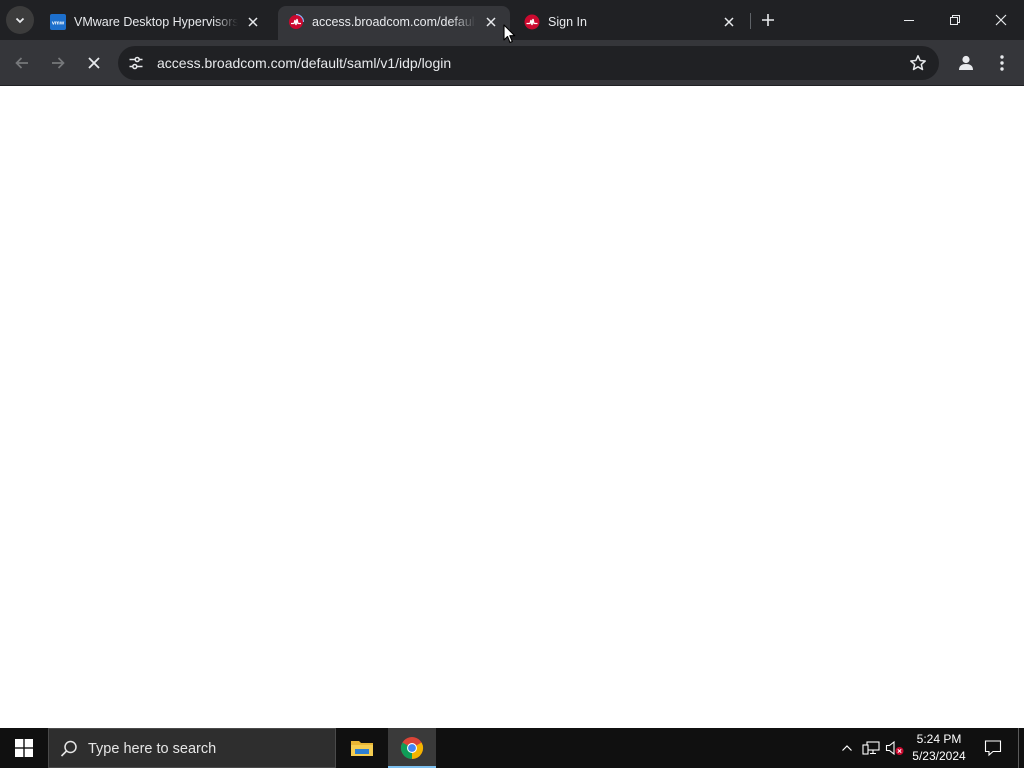 The image size is (1024, 768). I want to click on show-hidden-icons-button, so click(847, 748).